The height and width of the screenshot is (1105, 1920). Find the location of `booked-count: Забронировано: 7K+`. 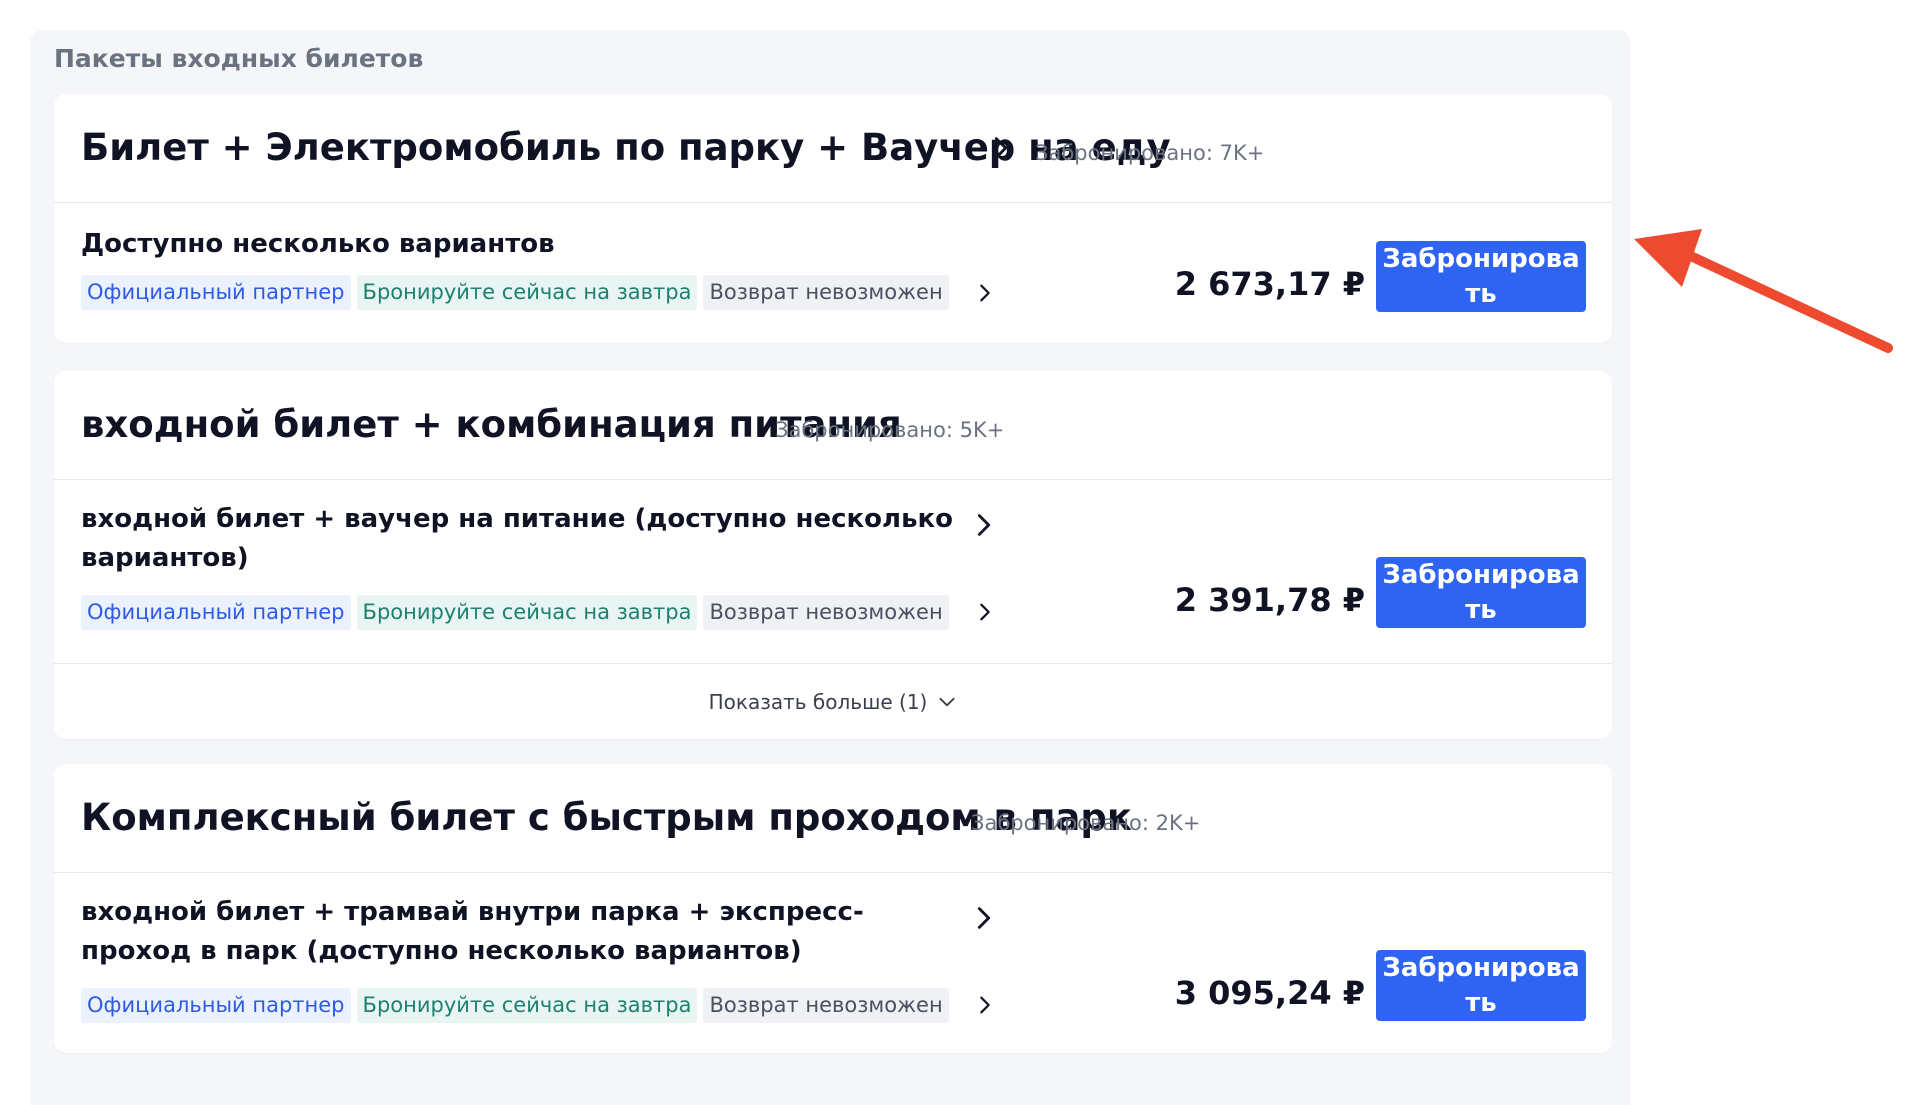

booked-count: Забронировано: 7K+ is located at coordinates (1150, 153).